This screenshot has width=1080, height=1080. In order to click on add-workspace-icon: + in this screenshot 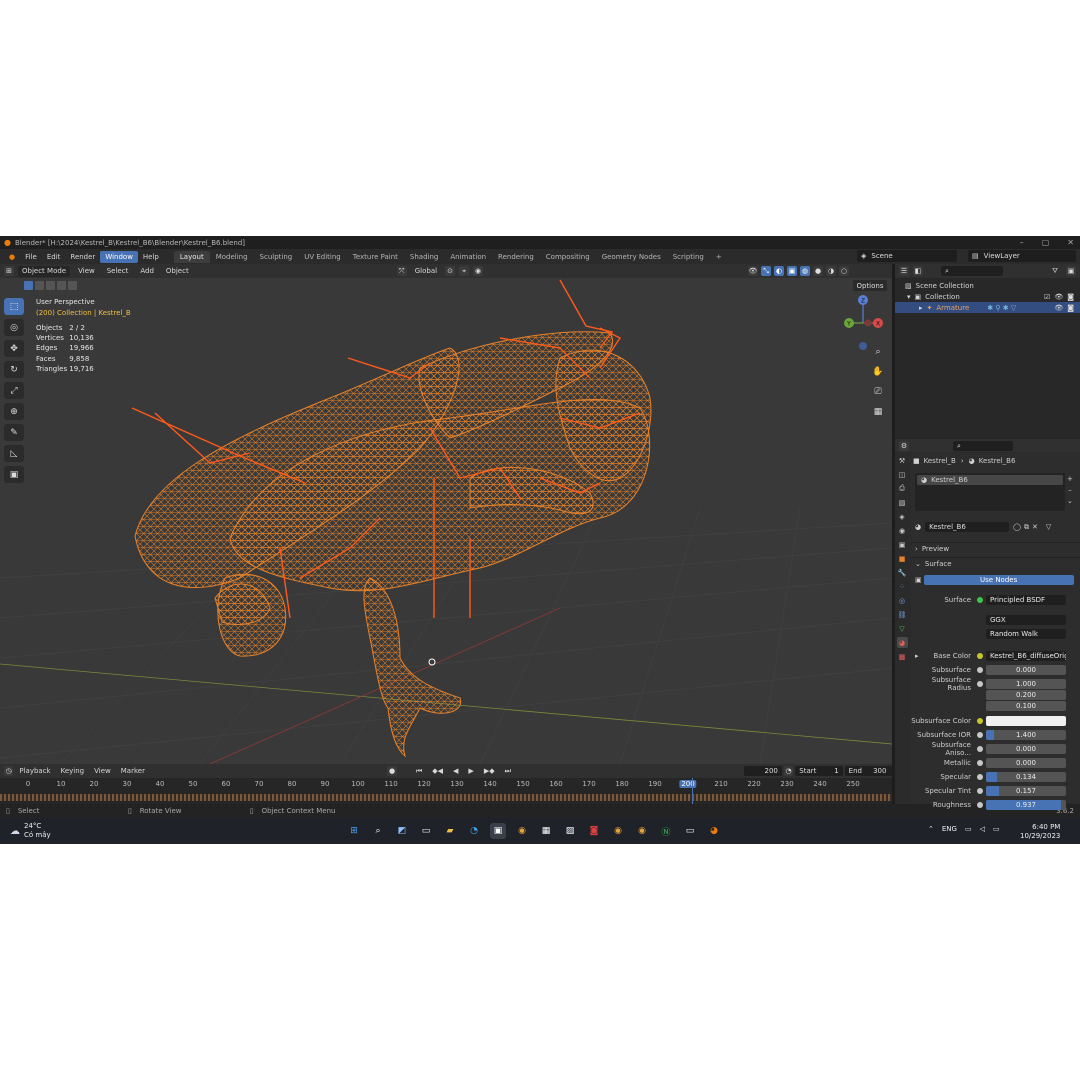, I will do `click(719, 257)`.